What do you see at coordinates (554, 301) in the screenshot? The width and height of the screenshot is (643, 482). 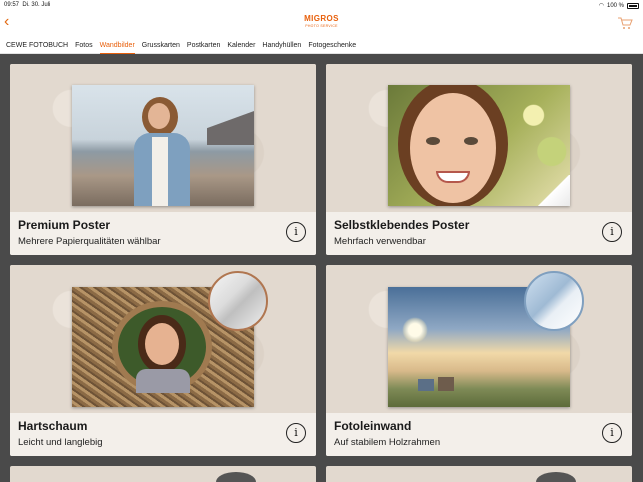 I see `canvas-frame-detail-image` at bounding box center [554, 301].